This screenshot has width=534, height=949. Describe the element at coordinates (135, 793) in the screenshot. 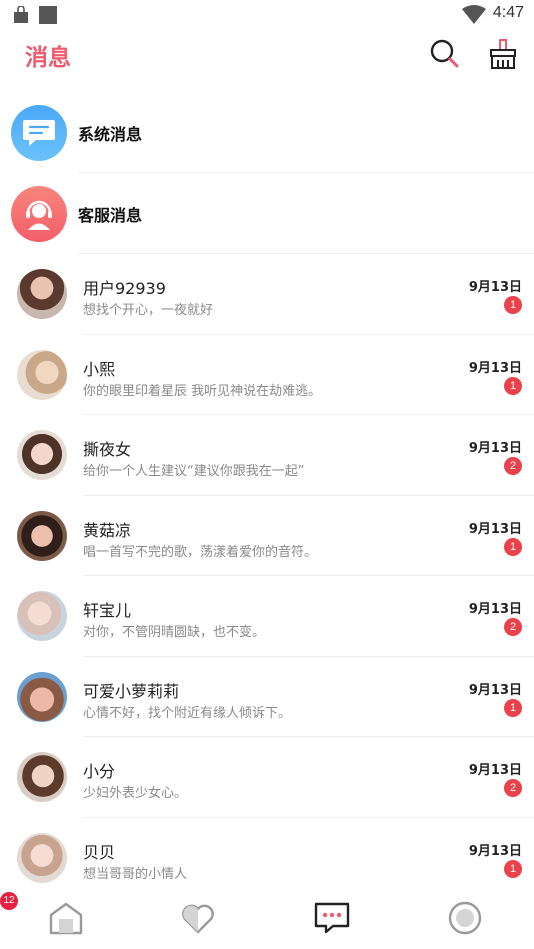

I see `chat-preview: 少妇外表少女心。` at that location.